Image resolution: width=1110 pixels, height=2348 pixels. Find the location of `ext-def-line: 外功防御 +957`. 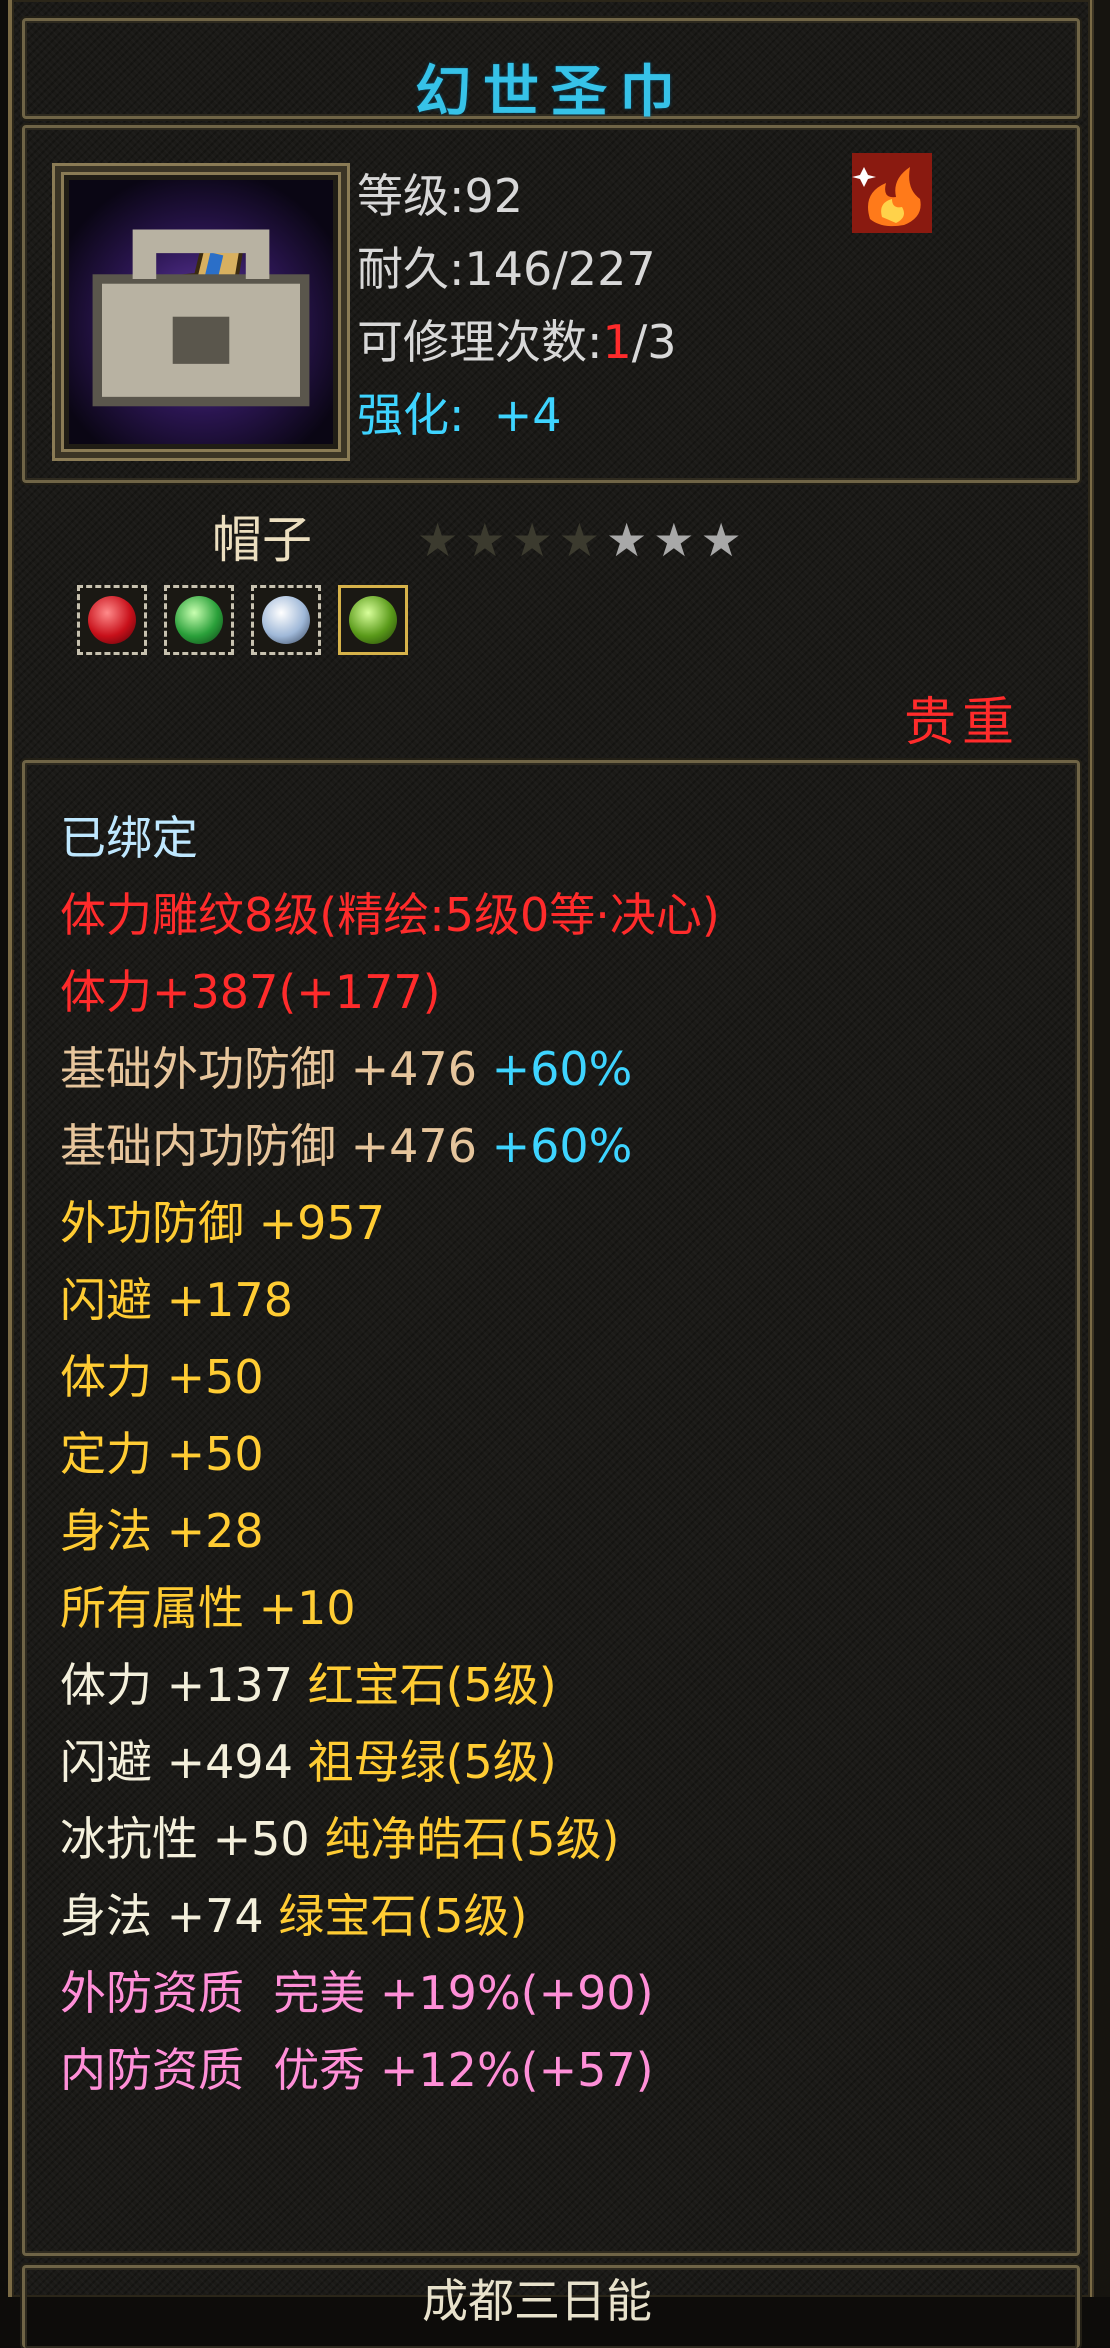

ext-def-line: 外功防御 +957 is located at coordinates (222, 1223).